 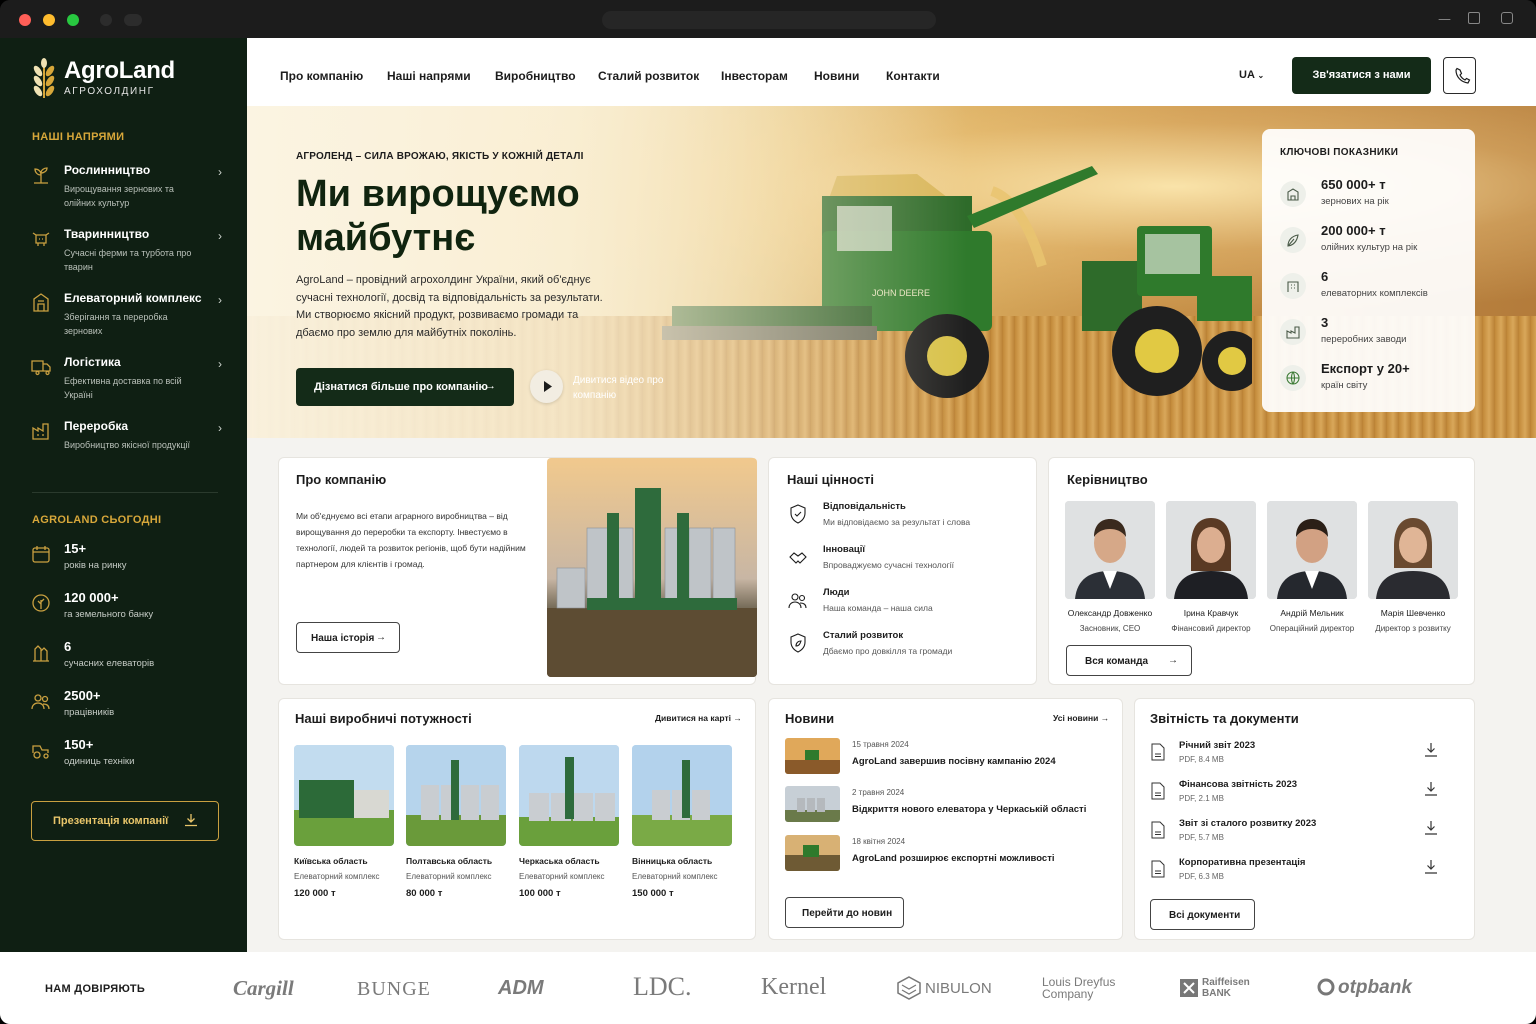 I want to click on leaf-icon, so click(x=1293, y=240).